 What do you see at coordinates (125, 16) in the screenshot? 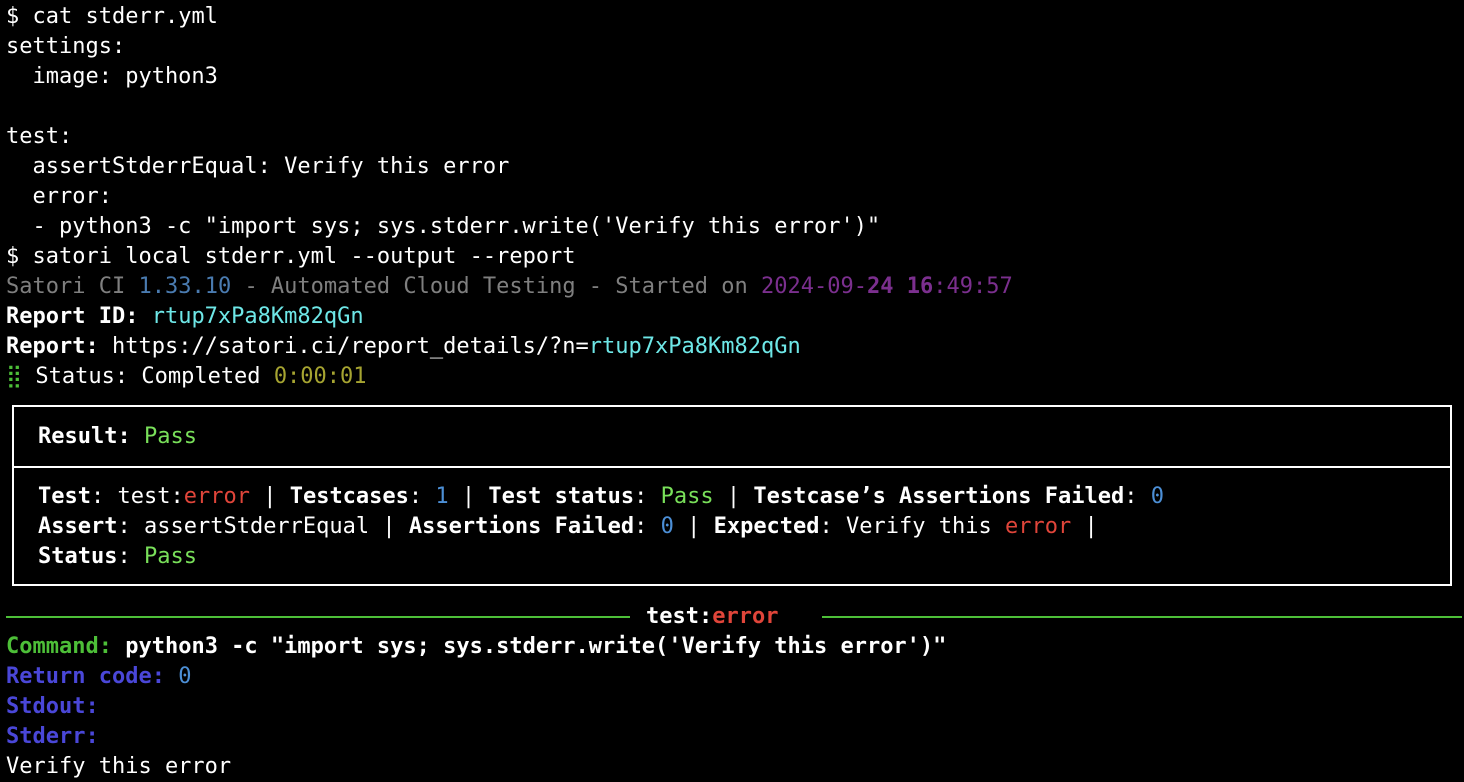
I see `command-text: cat stderr.yml` at bounding box center [125, 16].